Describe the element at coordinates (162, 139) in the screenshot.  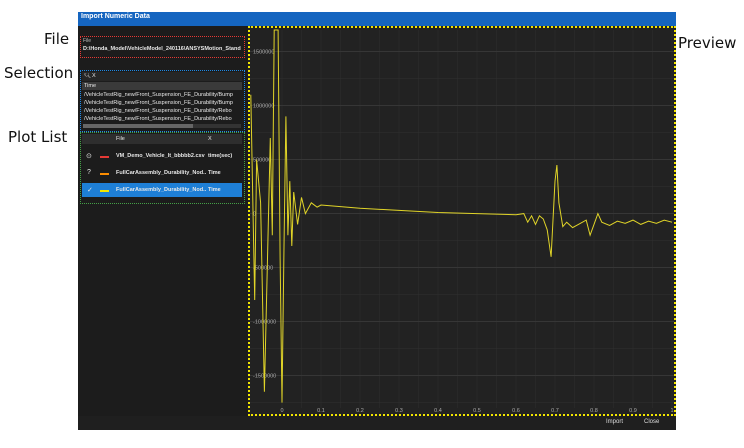
I see `plot-list-header: File X` at that location.